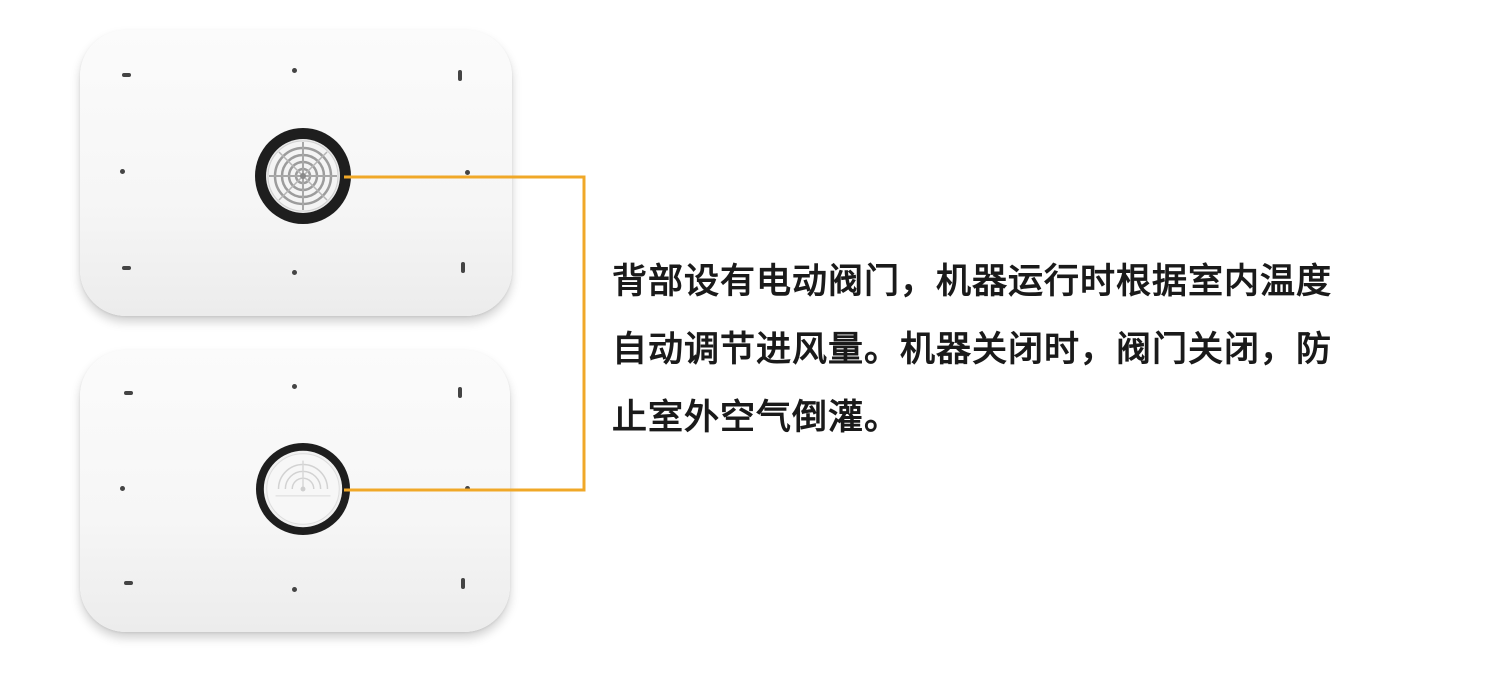  Describe the element at coordinates (972, 350) in the screenshot. I see `description-line-2: 自动调节进风量。机器关闭时，阀门关闭，防` at that location.